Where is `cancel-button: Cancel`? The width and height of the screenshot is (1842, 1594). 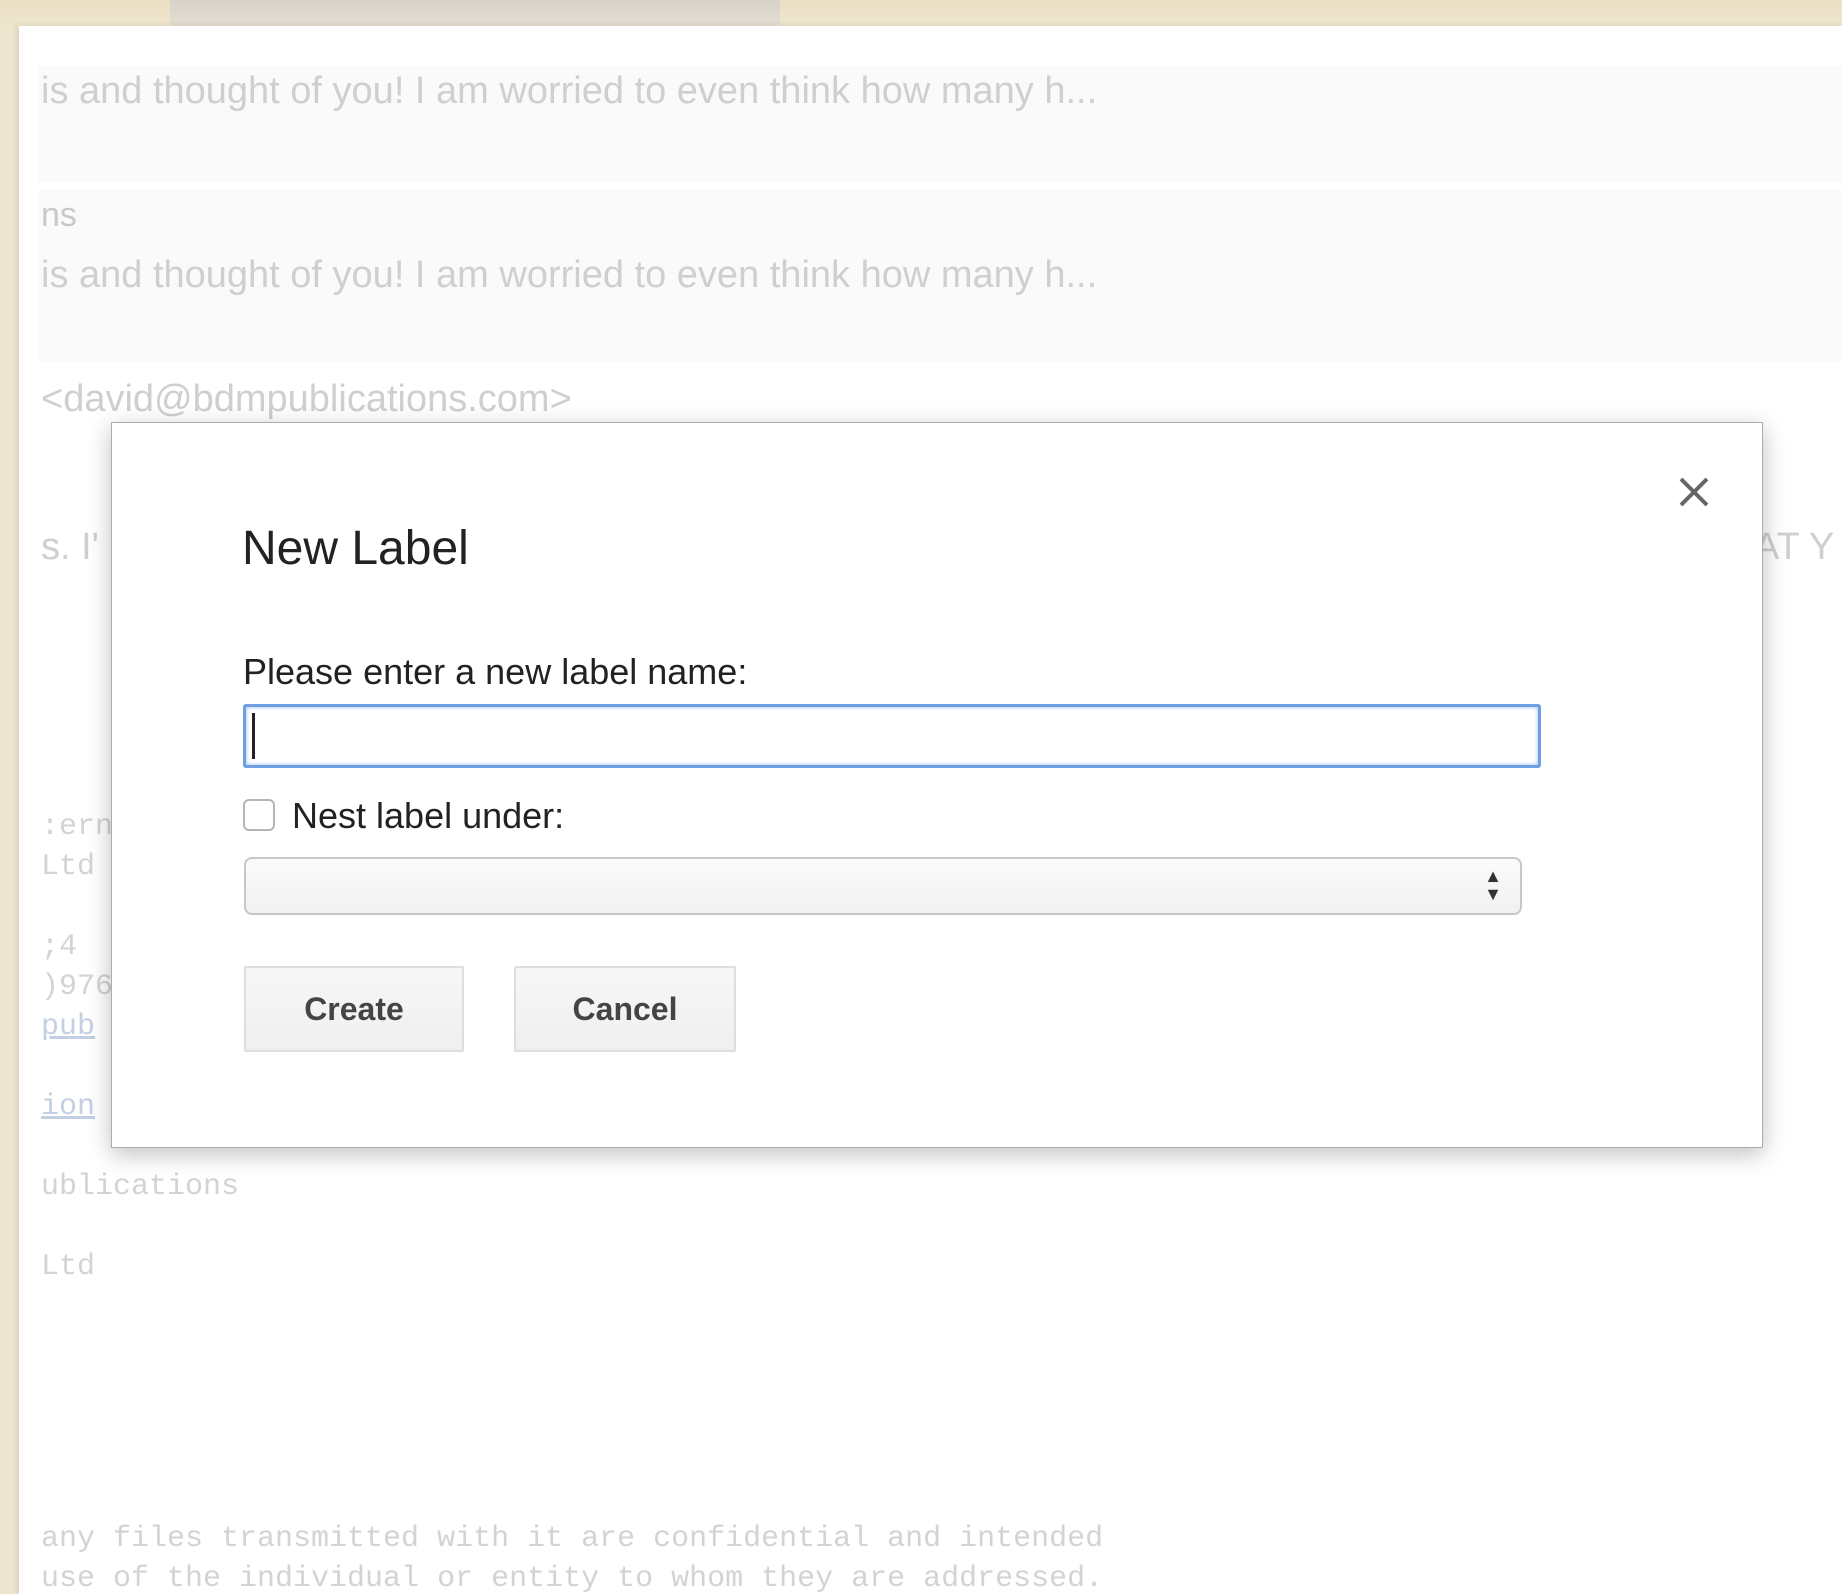 cancel-button: Cancel is located at coordinates (625, 1009).